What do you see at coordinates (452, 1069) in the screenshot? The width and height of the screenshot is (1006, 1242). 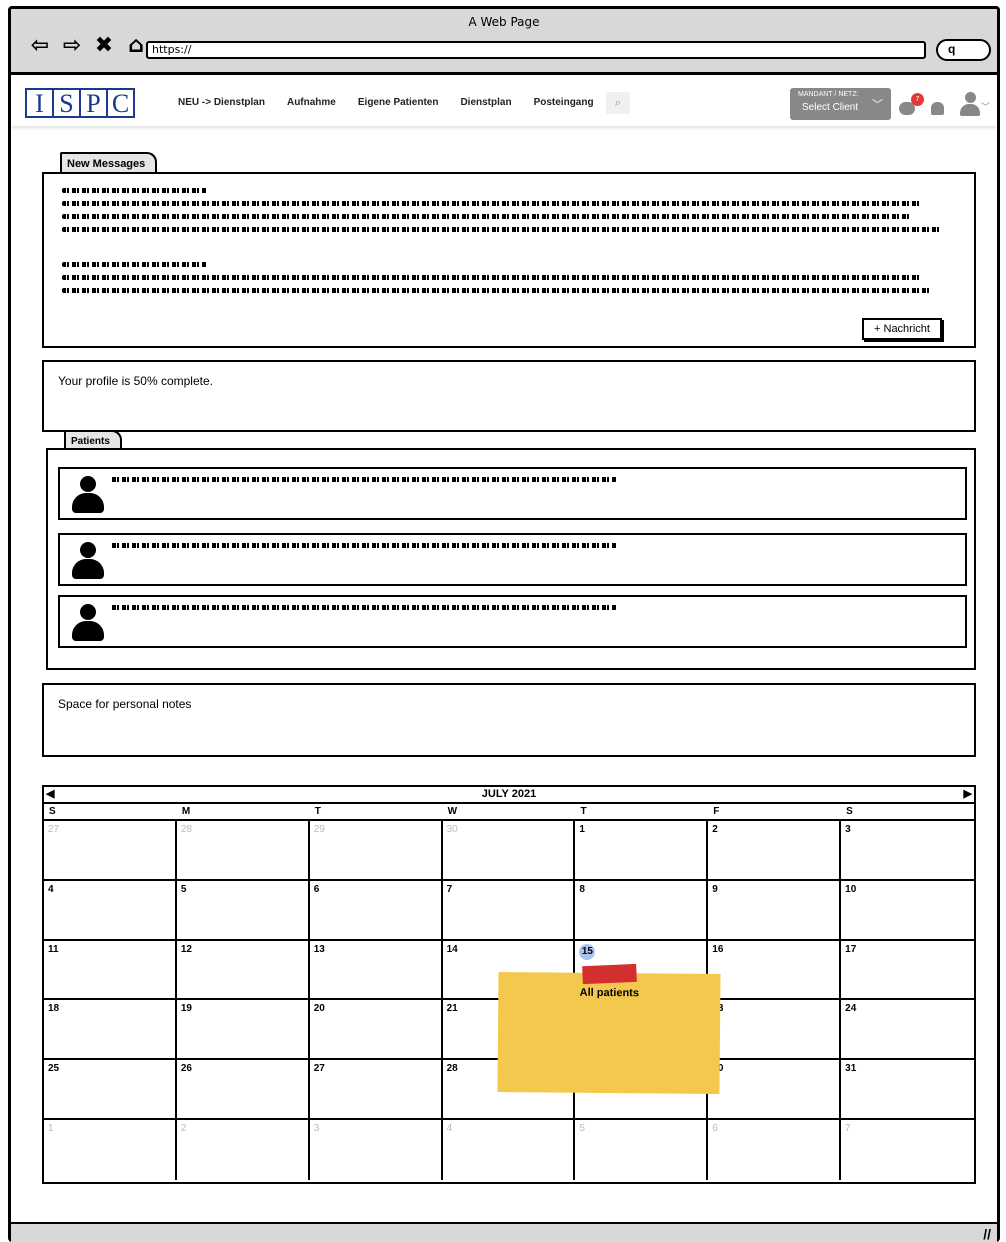 I see `calendar-day-number: 28` at bounding box center [452, 1069].